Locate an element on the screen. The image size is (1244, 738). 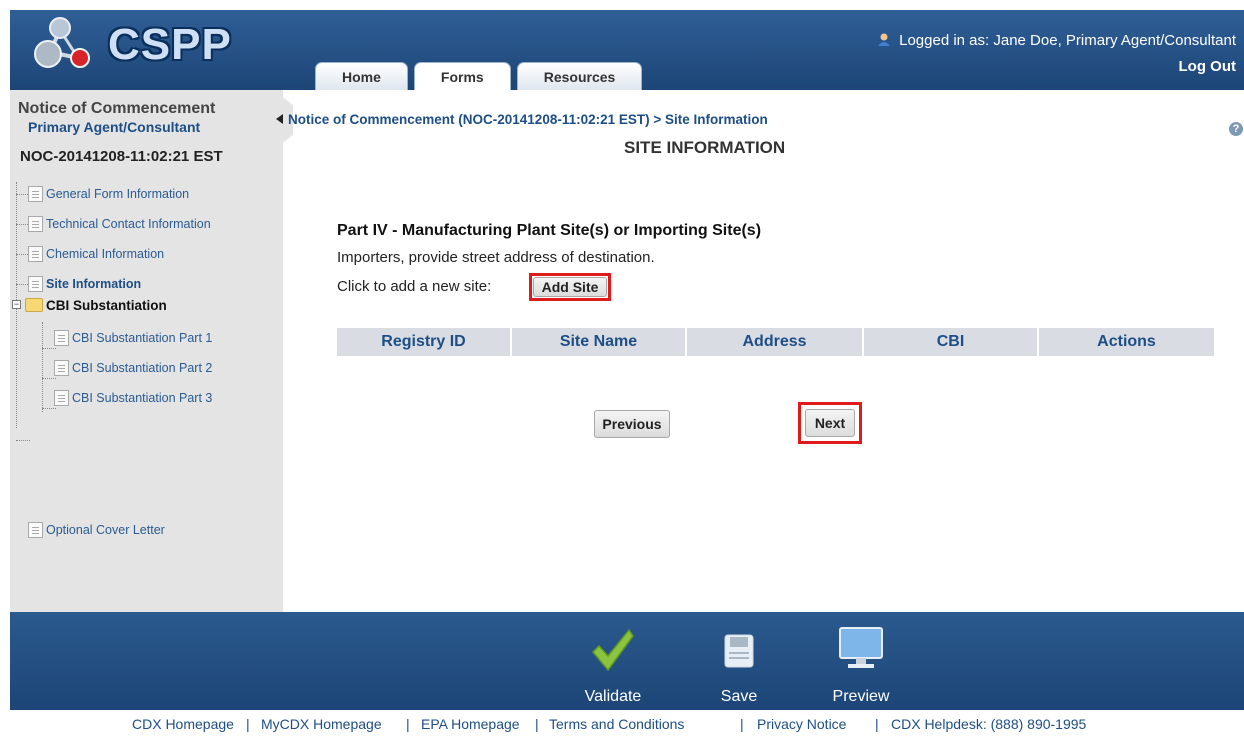
user-icon is located at coordinates (884, 39).